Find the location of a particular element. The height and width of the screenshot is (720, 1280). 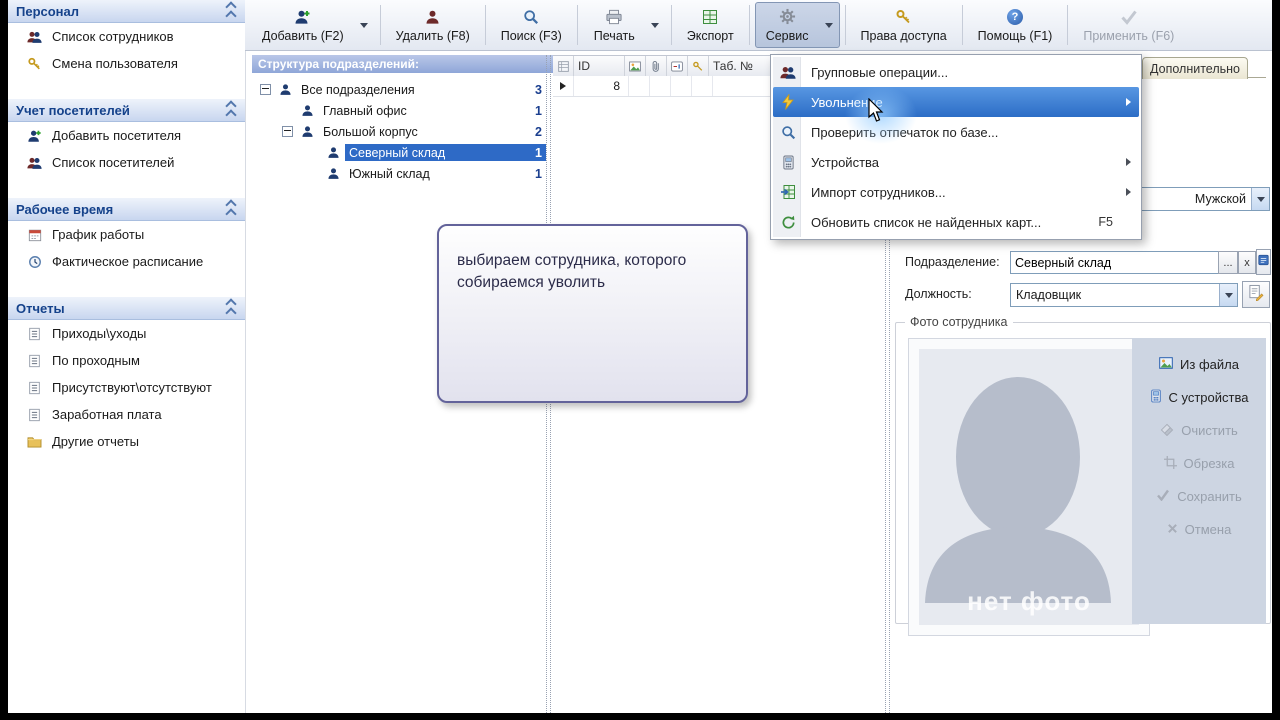

sidebar-item-work-schedule: График работы is located at coordinates (126, 234).